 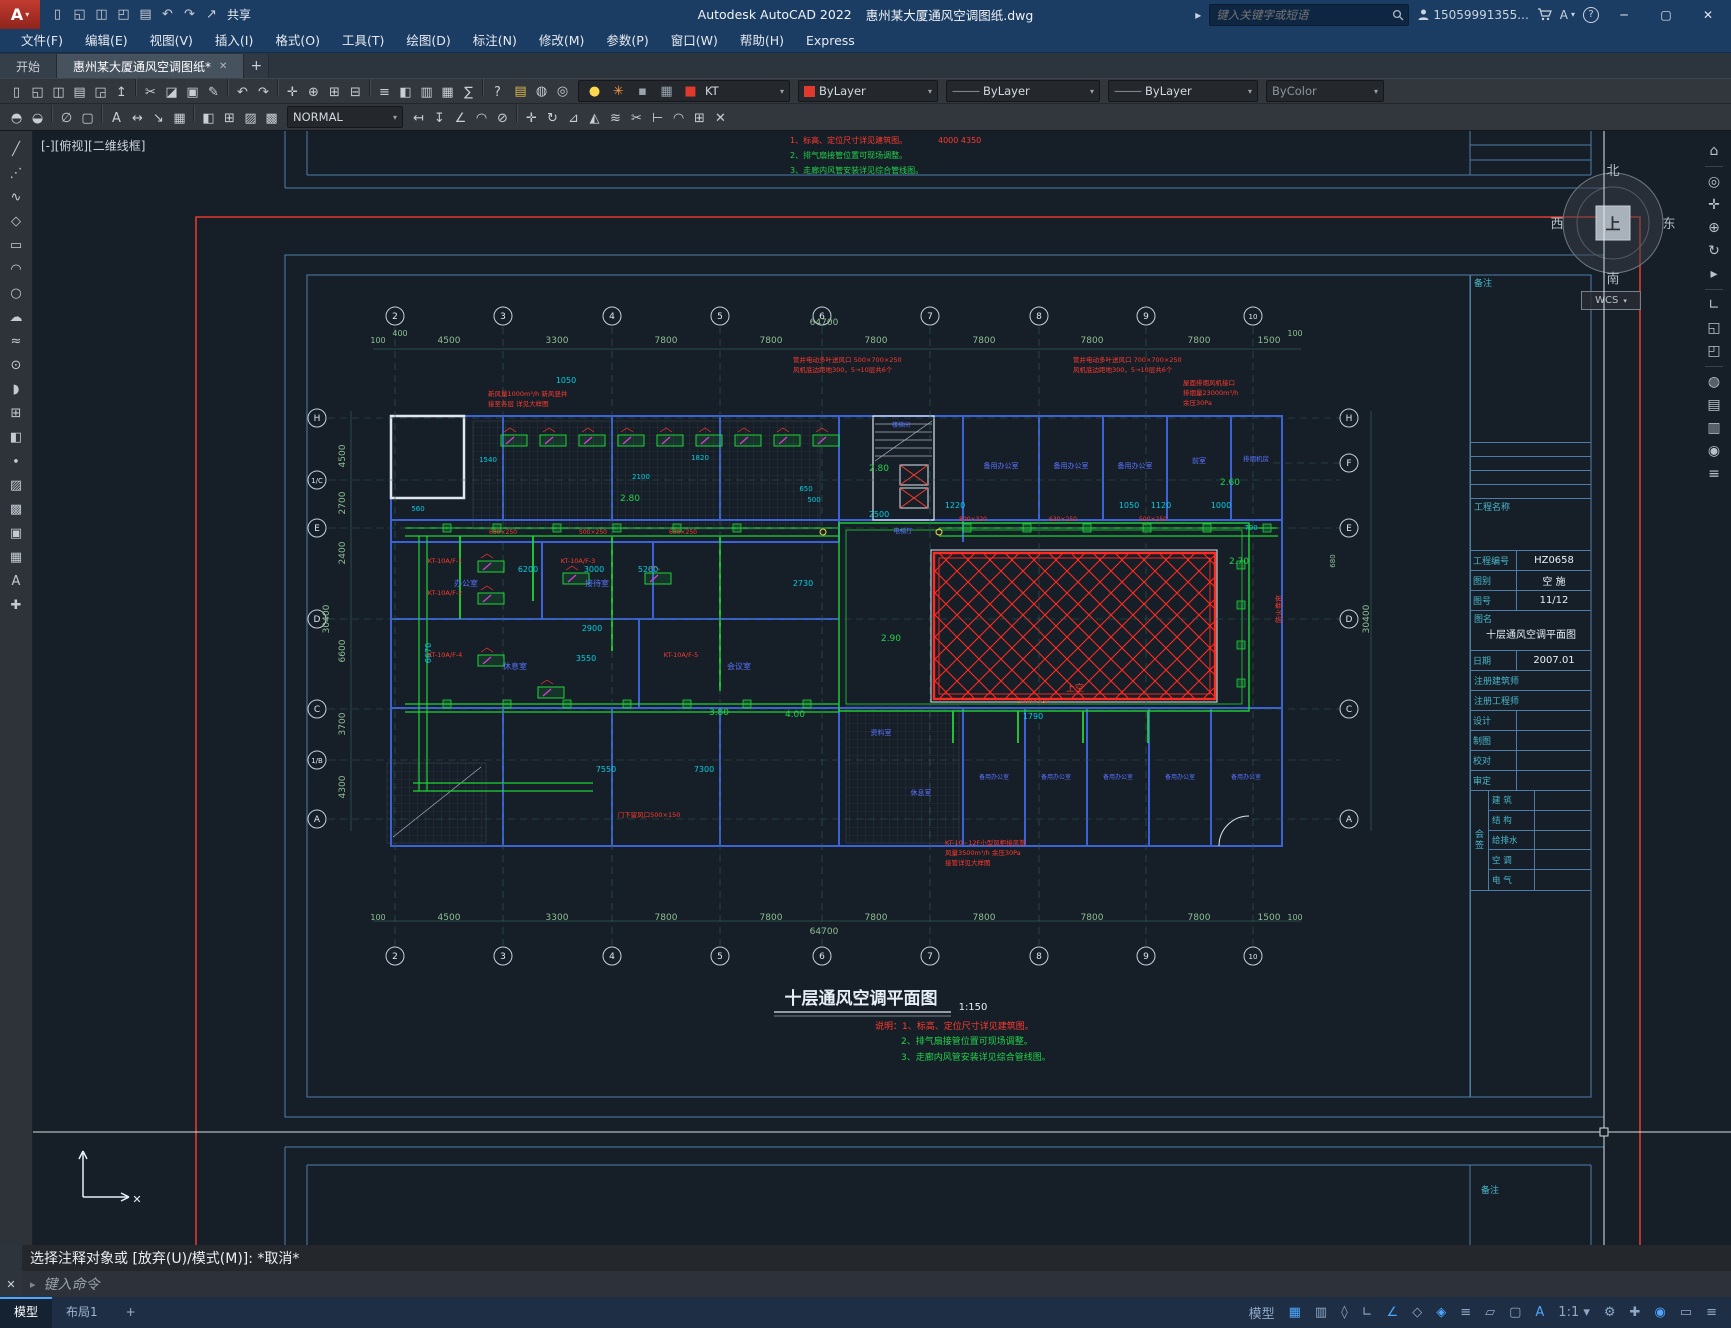 What do you see at coordinates (16, 486) in the screenshot?
I see `hatch-icon: ▨` at bounding box center [16, 486].